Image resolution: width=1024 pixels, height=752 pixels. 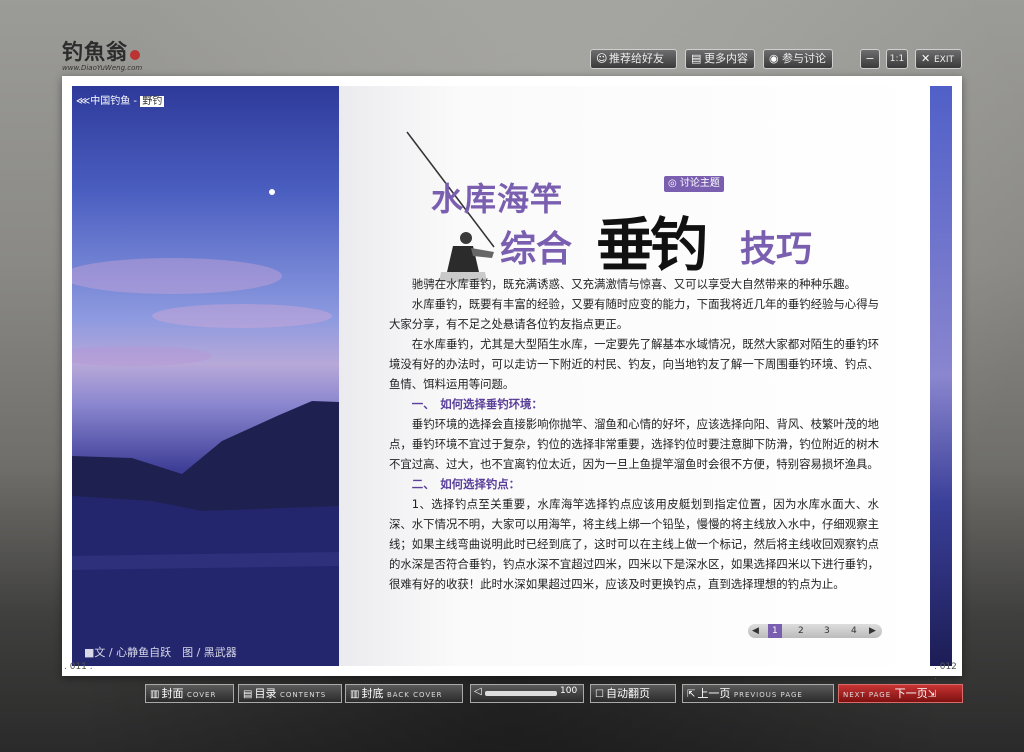 I want to click on title-line-2-left: 综合, so click(x=536, y=249).